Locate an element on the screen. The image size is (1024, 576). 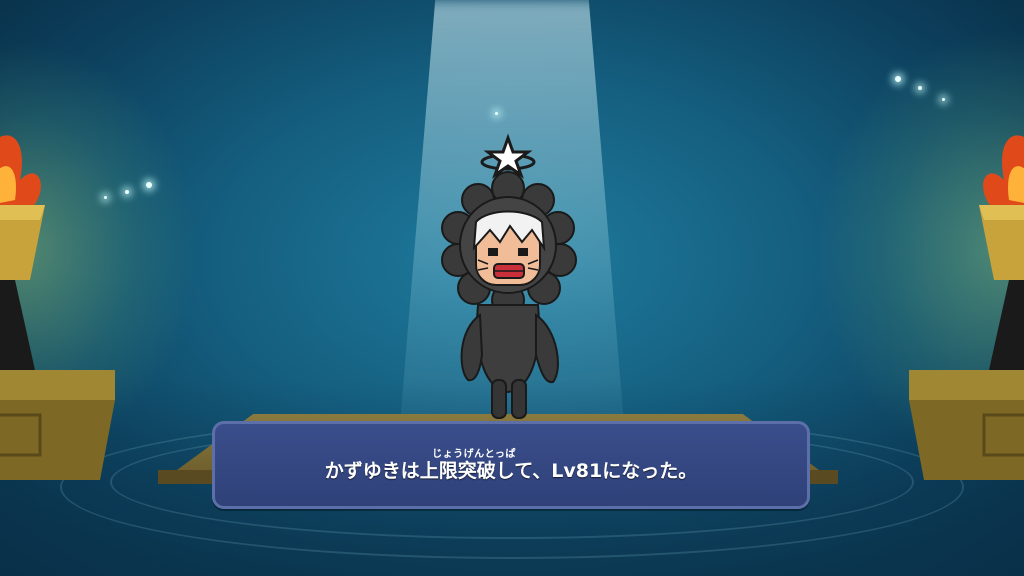
message-text: かずゆきは上限突破して、Lv81になった。 is located at coordinates (511, 471).